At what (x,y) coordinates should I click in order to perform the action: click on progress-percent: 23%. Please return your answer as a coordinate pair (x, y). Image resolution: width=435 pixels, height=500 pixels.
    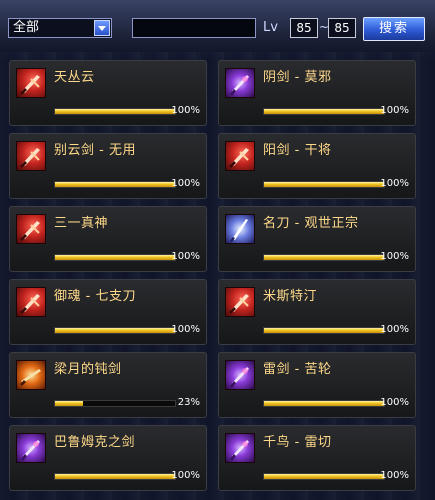
    Looking at the image, I should click on (188, 402).